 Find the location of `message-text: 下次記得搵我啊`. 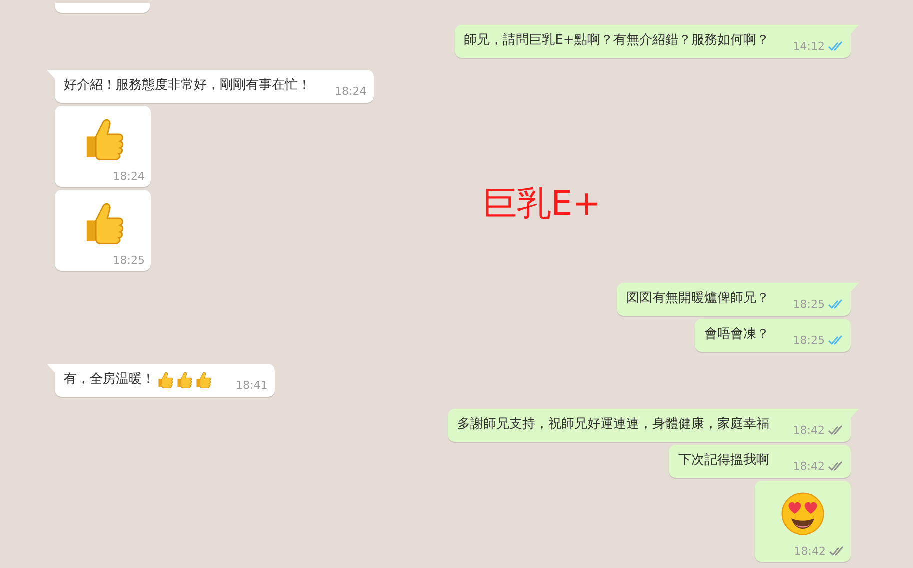

message-text: 下次記得搵我啊 is located at coordinates (724, 461).